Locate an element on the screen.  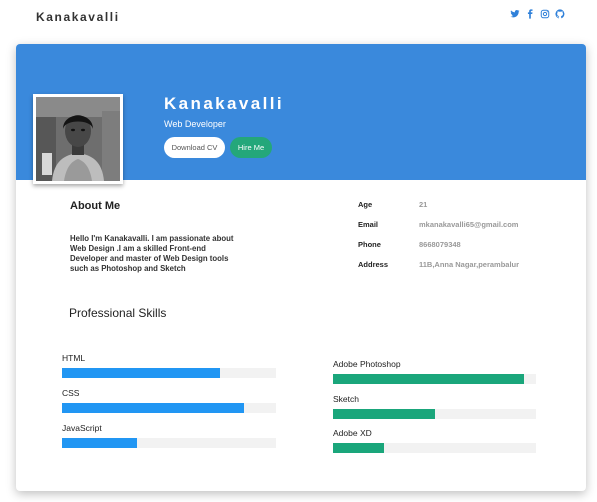
info-label: Phone is located at coordinates (369, 244).